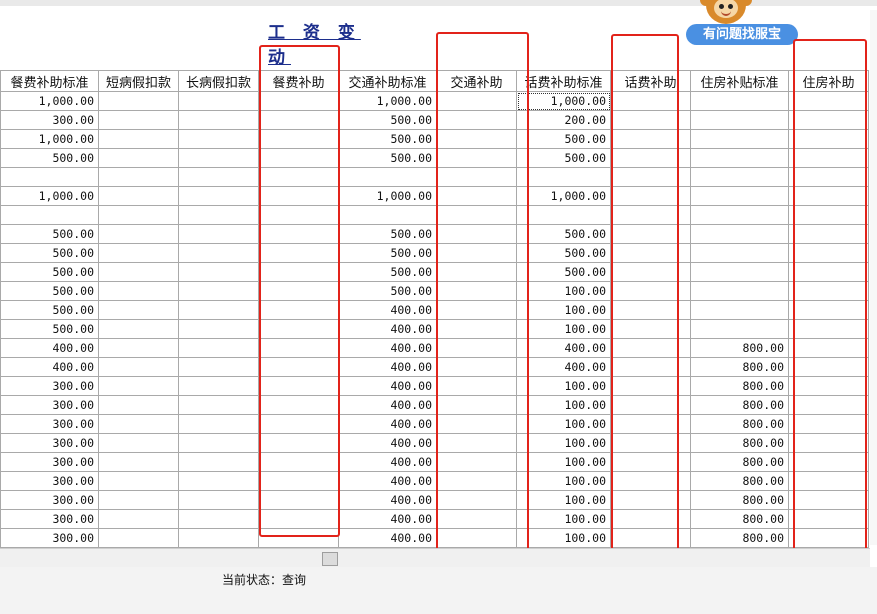 This screenshot has width=877, height=614. I want to click on column-header: 交通补助, so click(476, 81).